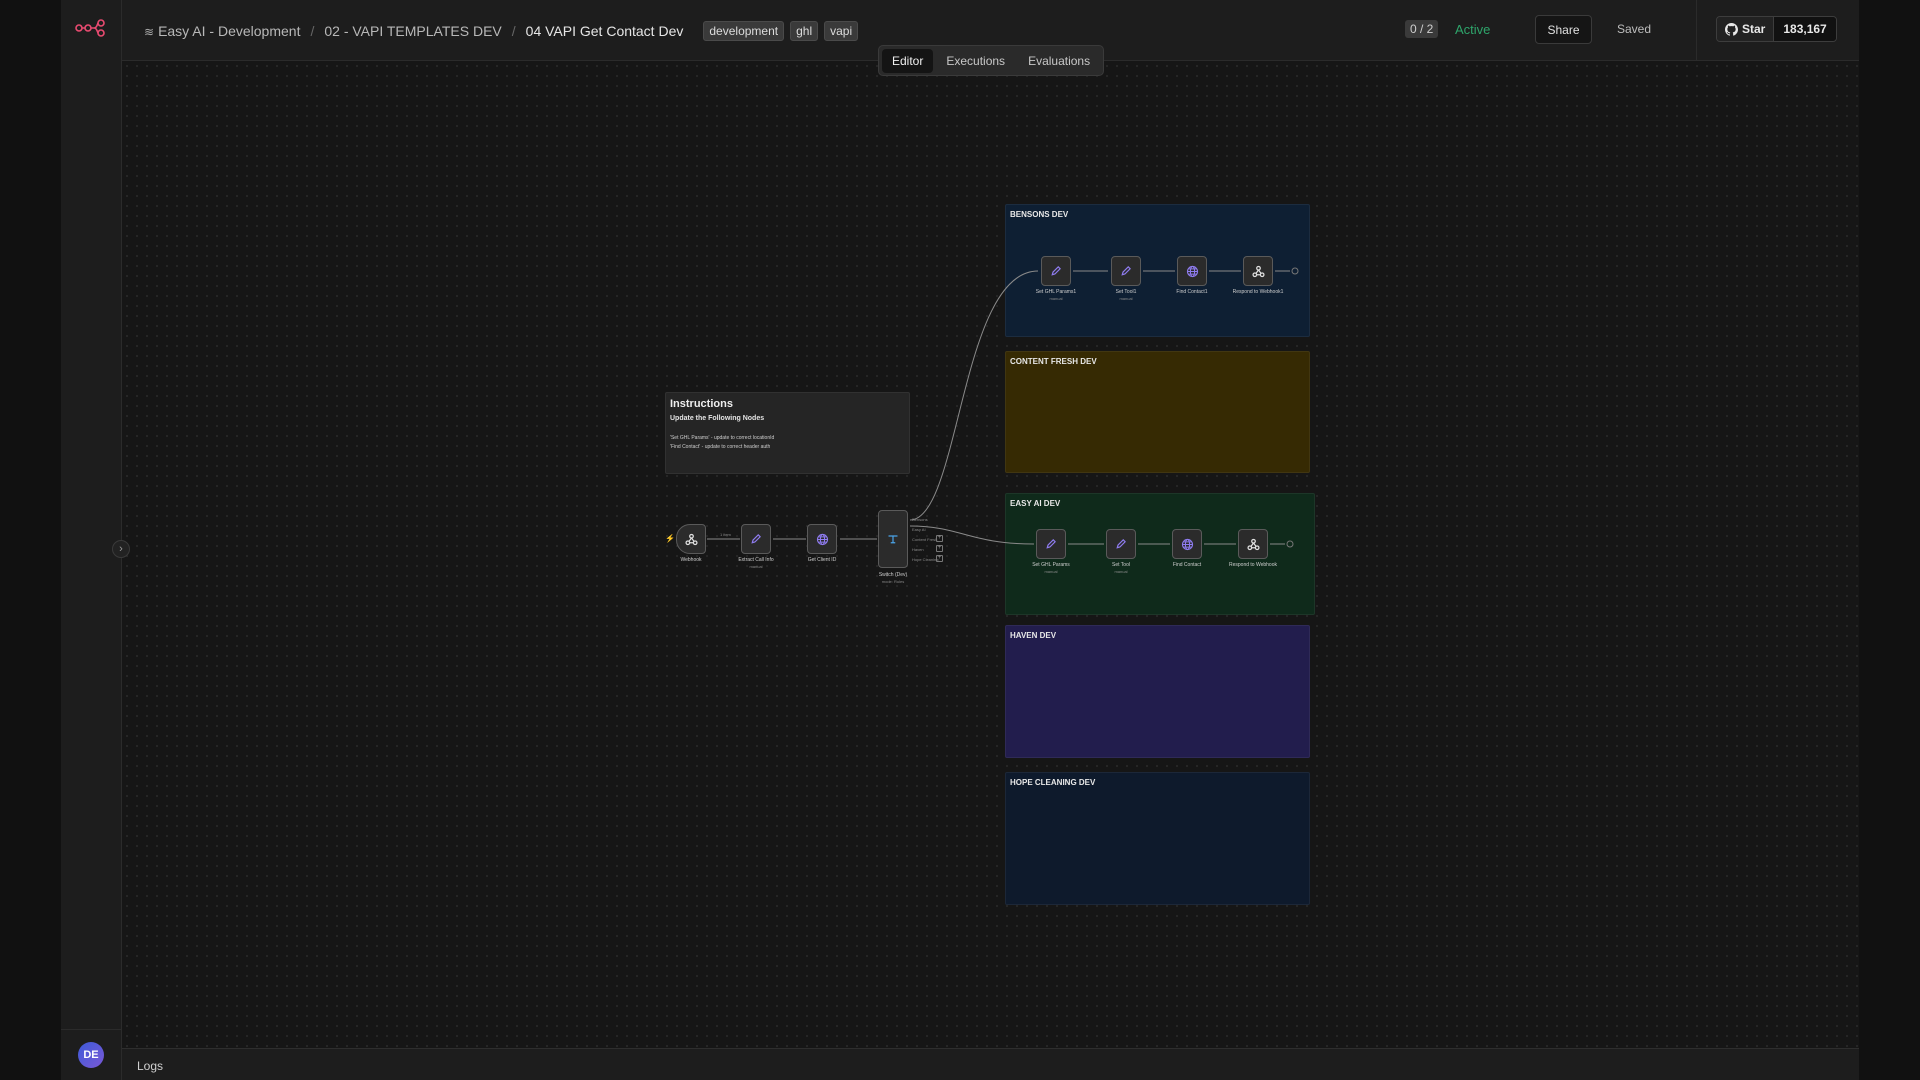 This screenshot has height=1080, width=1920. I want to click on layers-icon: ≋, so click(149, 32).